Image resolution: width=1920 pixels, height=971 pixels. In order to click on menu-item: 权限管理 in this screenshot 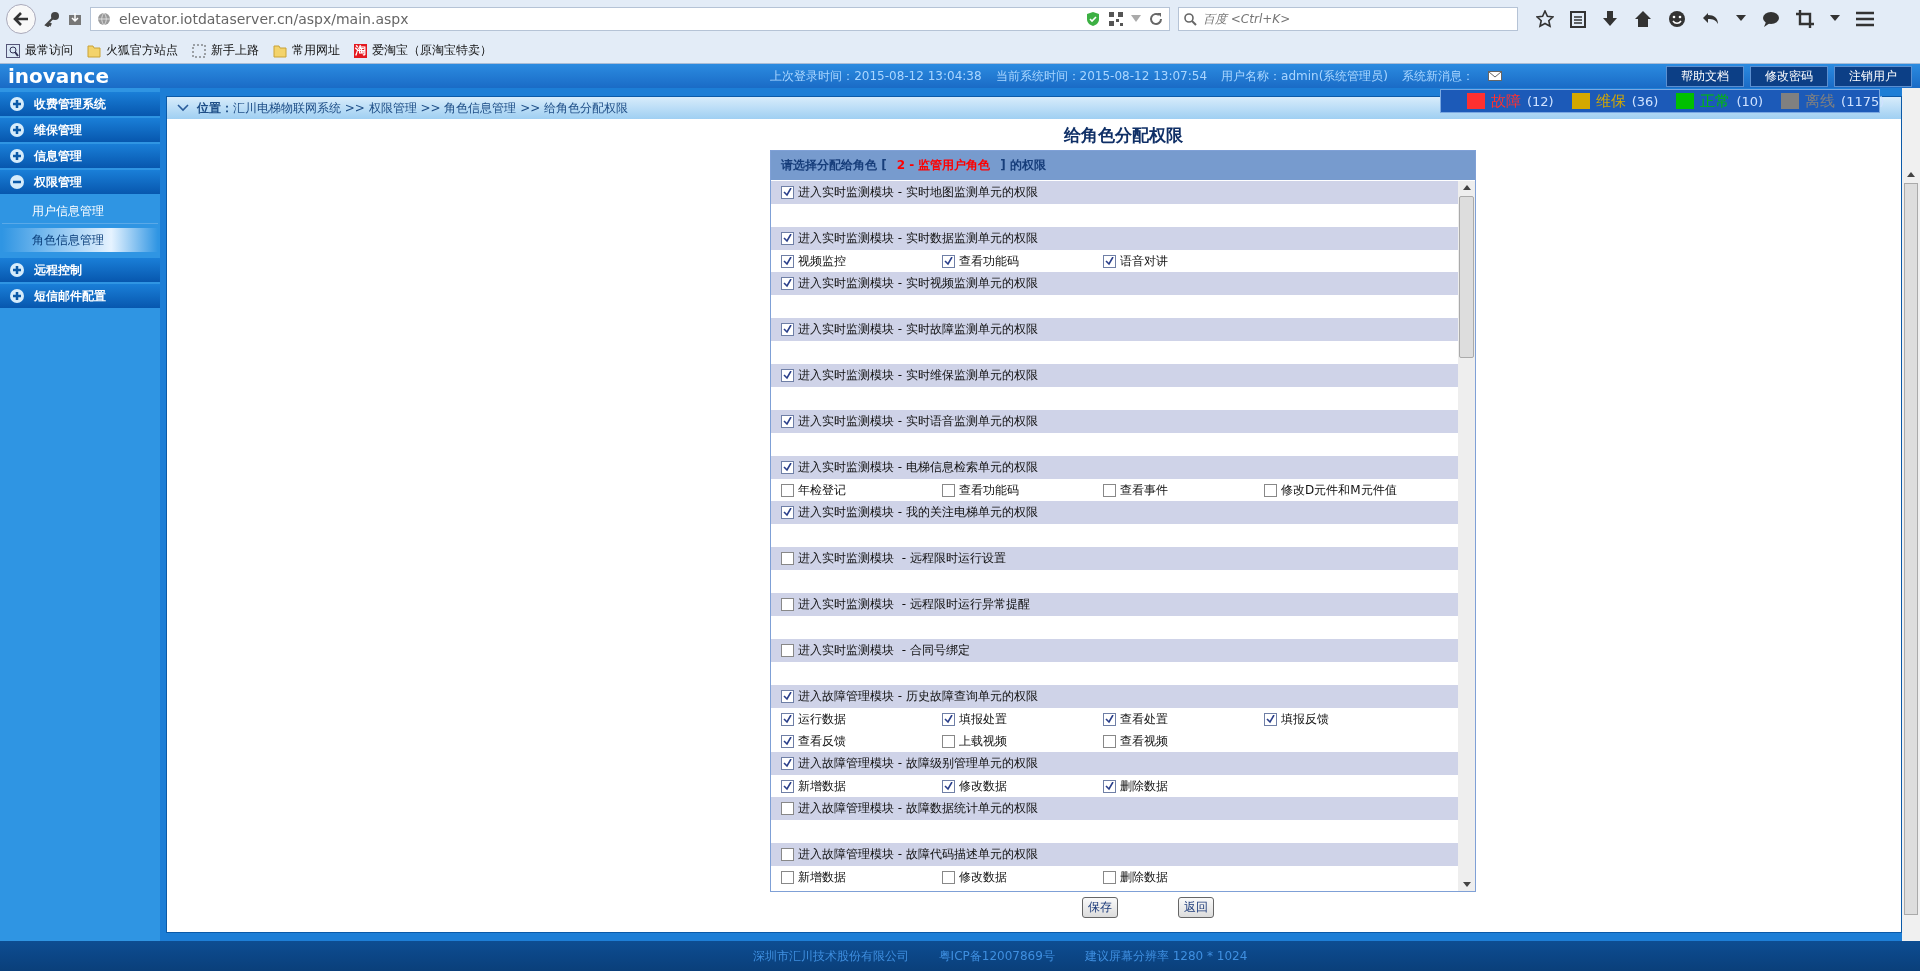, I will do `click(80, 182)`.